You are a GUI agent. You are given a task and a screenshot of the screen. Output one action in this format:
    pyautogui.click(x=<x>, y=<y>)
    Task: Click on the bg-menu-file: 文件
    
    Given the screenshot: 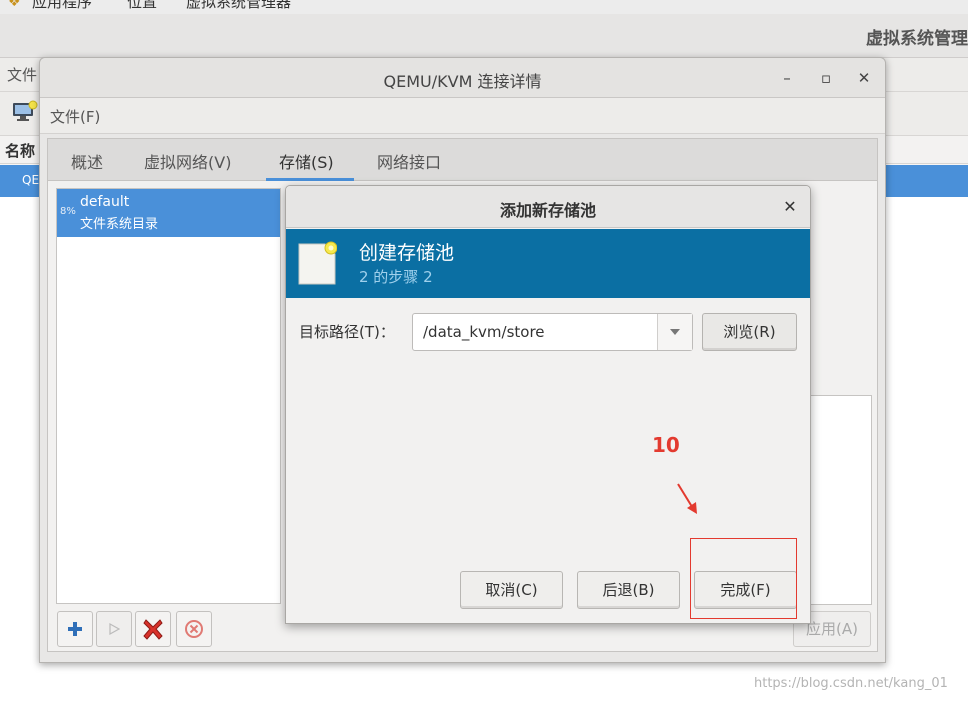 What is the action you would take?
    pyautogui.click(x=22, y=74)
    